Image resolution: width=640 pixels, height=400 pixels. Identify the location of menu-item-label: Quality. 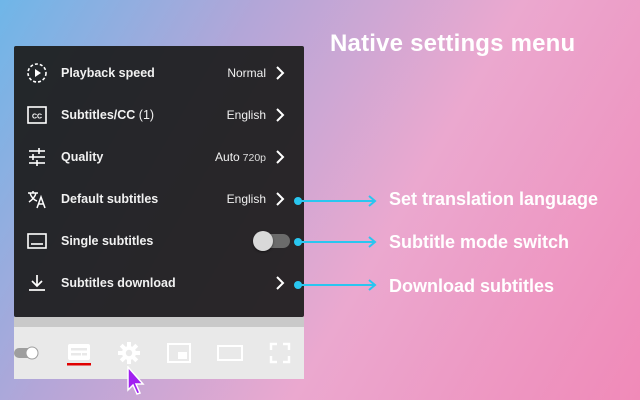
(82, 157).